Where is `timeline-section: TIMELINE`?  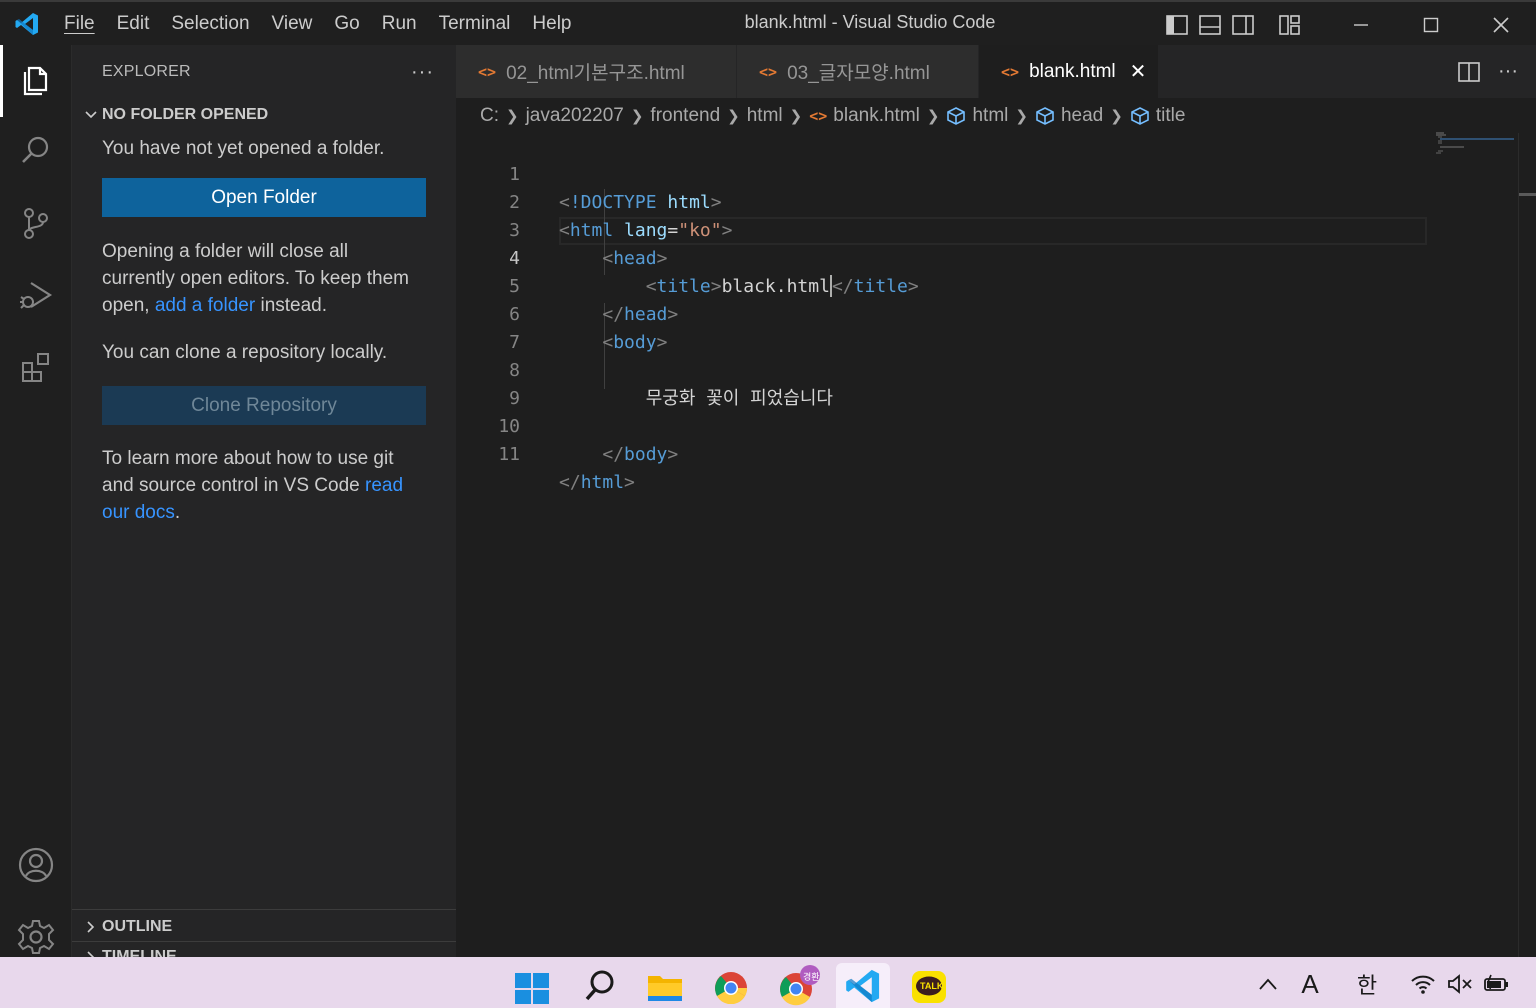
timeline-section: TIMELINE is located at coordinates (264, 949).